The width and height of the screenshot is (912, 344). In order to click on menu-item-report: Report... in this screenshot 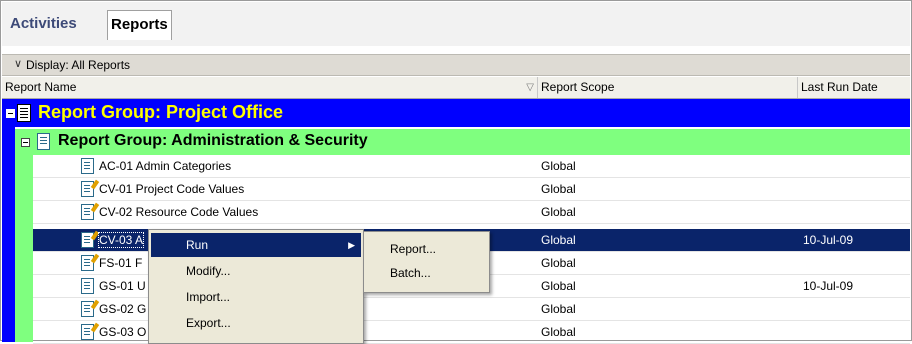, I will do `click(426, 249)`.